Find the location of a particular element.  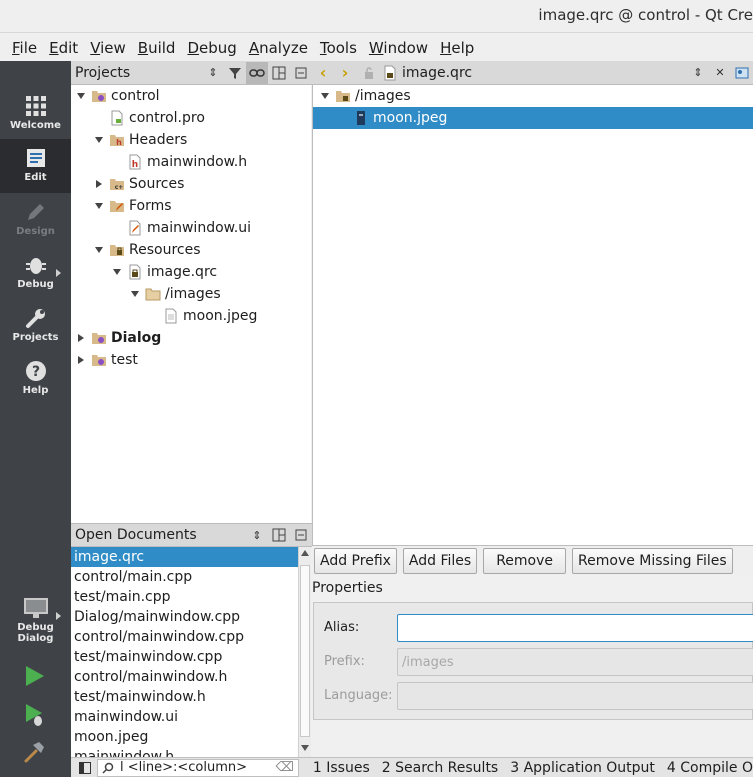

kit-selector: Debug is located at coordinates (35, 615).